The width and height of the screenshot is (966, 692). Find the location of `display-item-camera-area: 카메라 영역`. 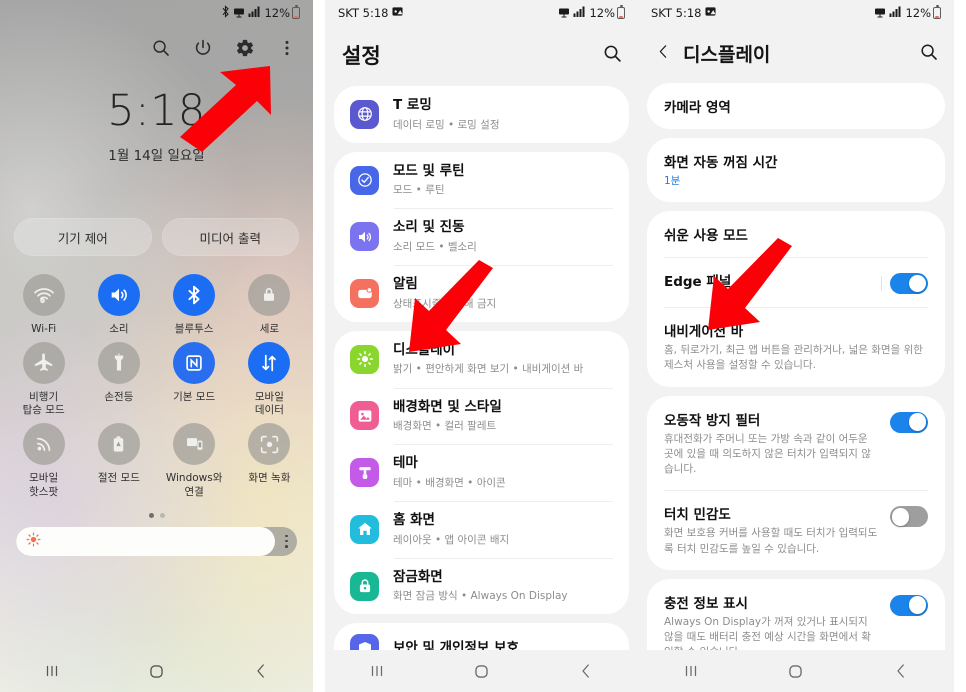

display-item-camera-area: 카메라 영역 is located at coordinates (796, 106).